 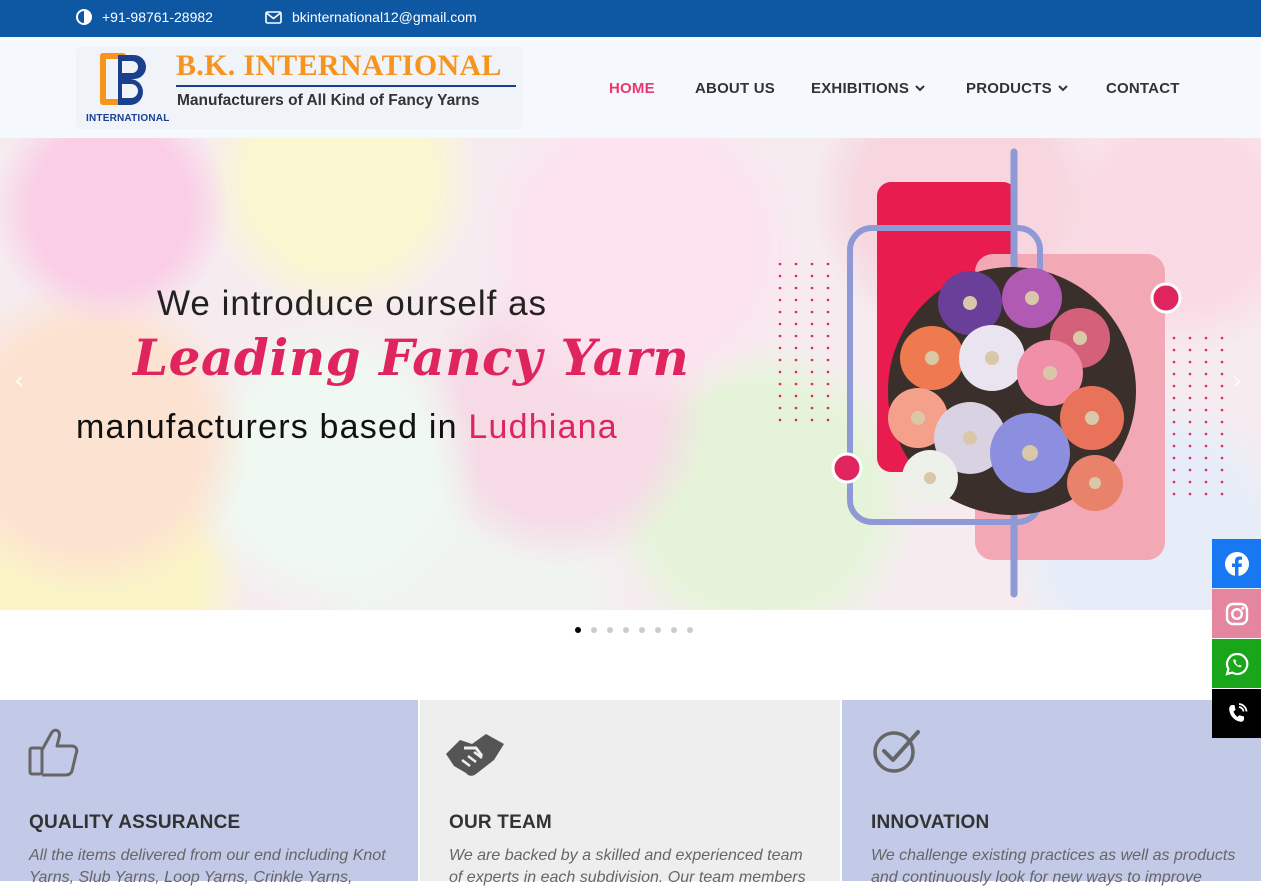 I want to click on top-email: bkinternational12@gmail.com, so click(x=371, y=17).